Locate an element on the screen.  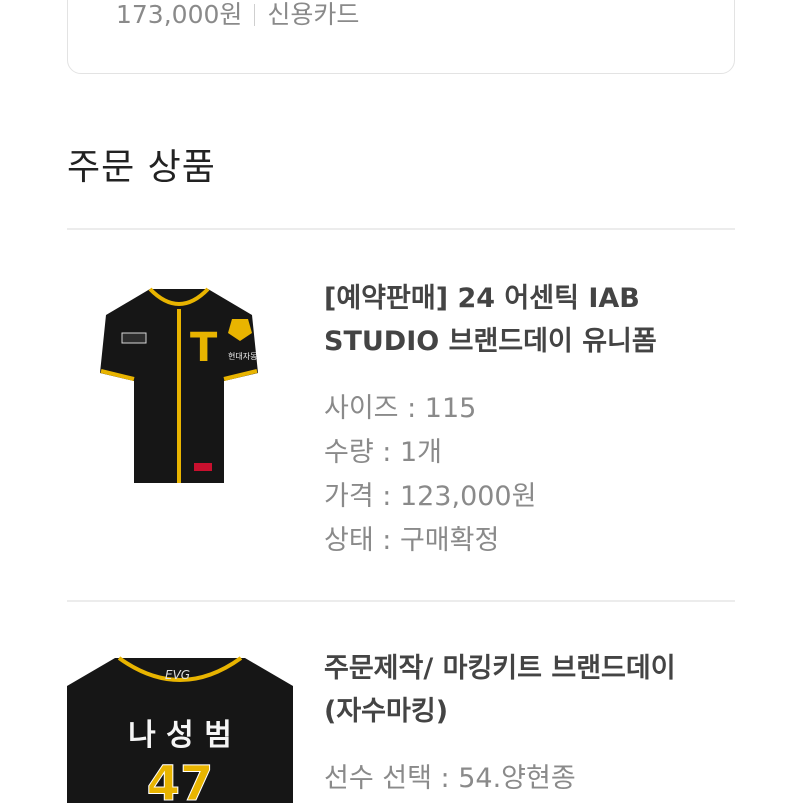
attr-value: 54.양현종 is located at coordinates (517, 778).